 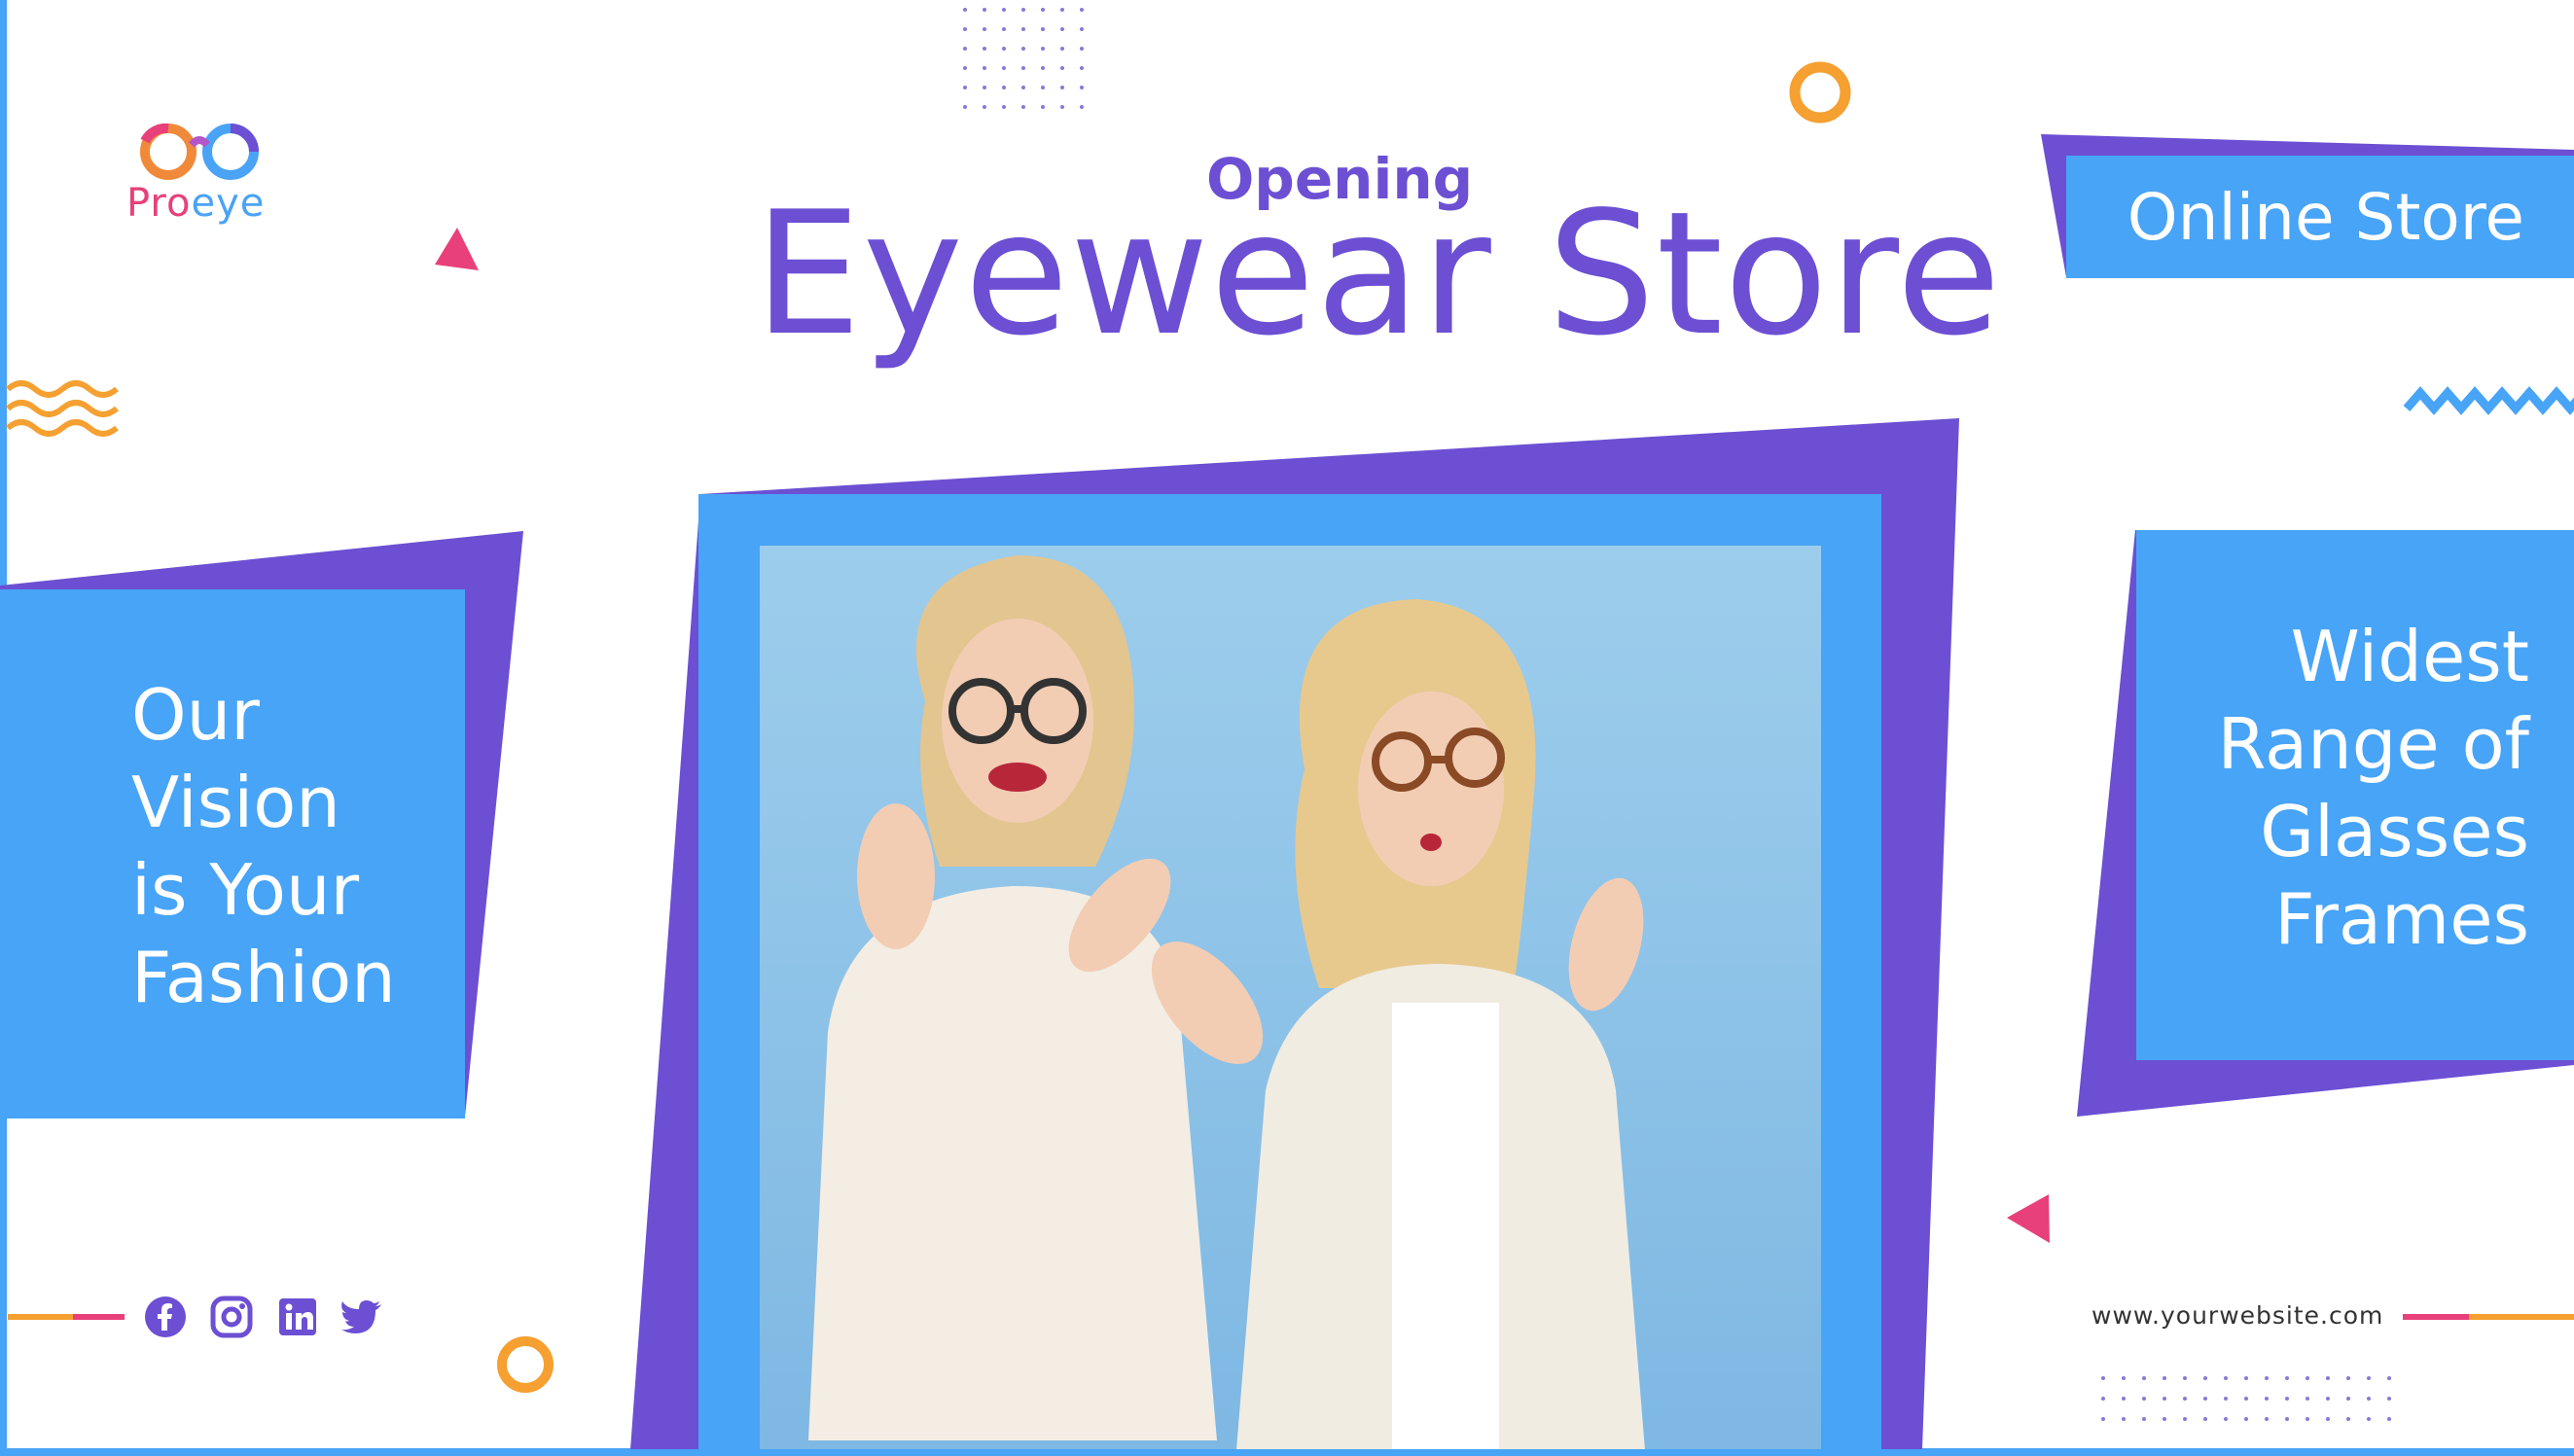 What do you see at coordinates (2401, 919) in the screenshot?
I see `range-line: Frames` at bounding box center [2401, 919].